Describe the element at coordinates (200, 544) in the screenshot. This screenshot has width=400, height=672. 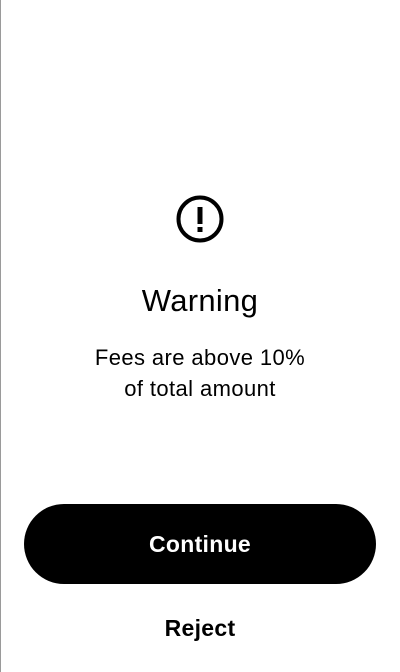
I see `continue-button: Continue` at that location.